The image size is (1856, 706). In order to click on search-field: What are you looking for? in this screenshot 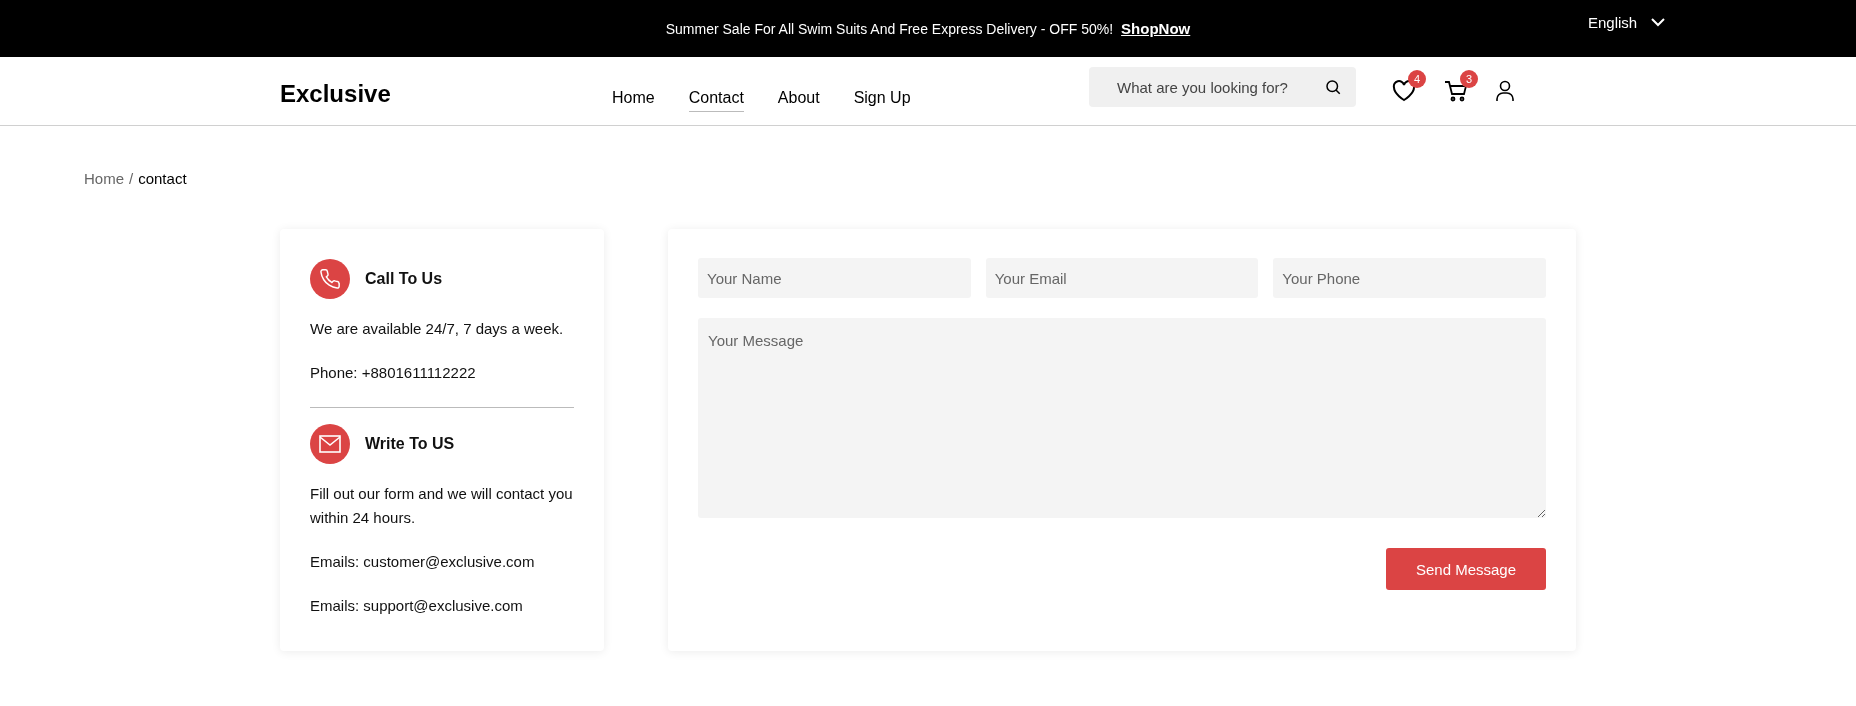, I will do `click(1222, 87)`.